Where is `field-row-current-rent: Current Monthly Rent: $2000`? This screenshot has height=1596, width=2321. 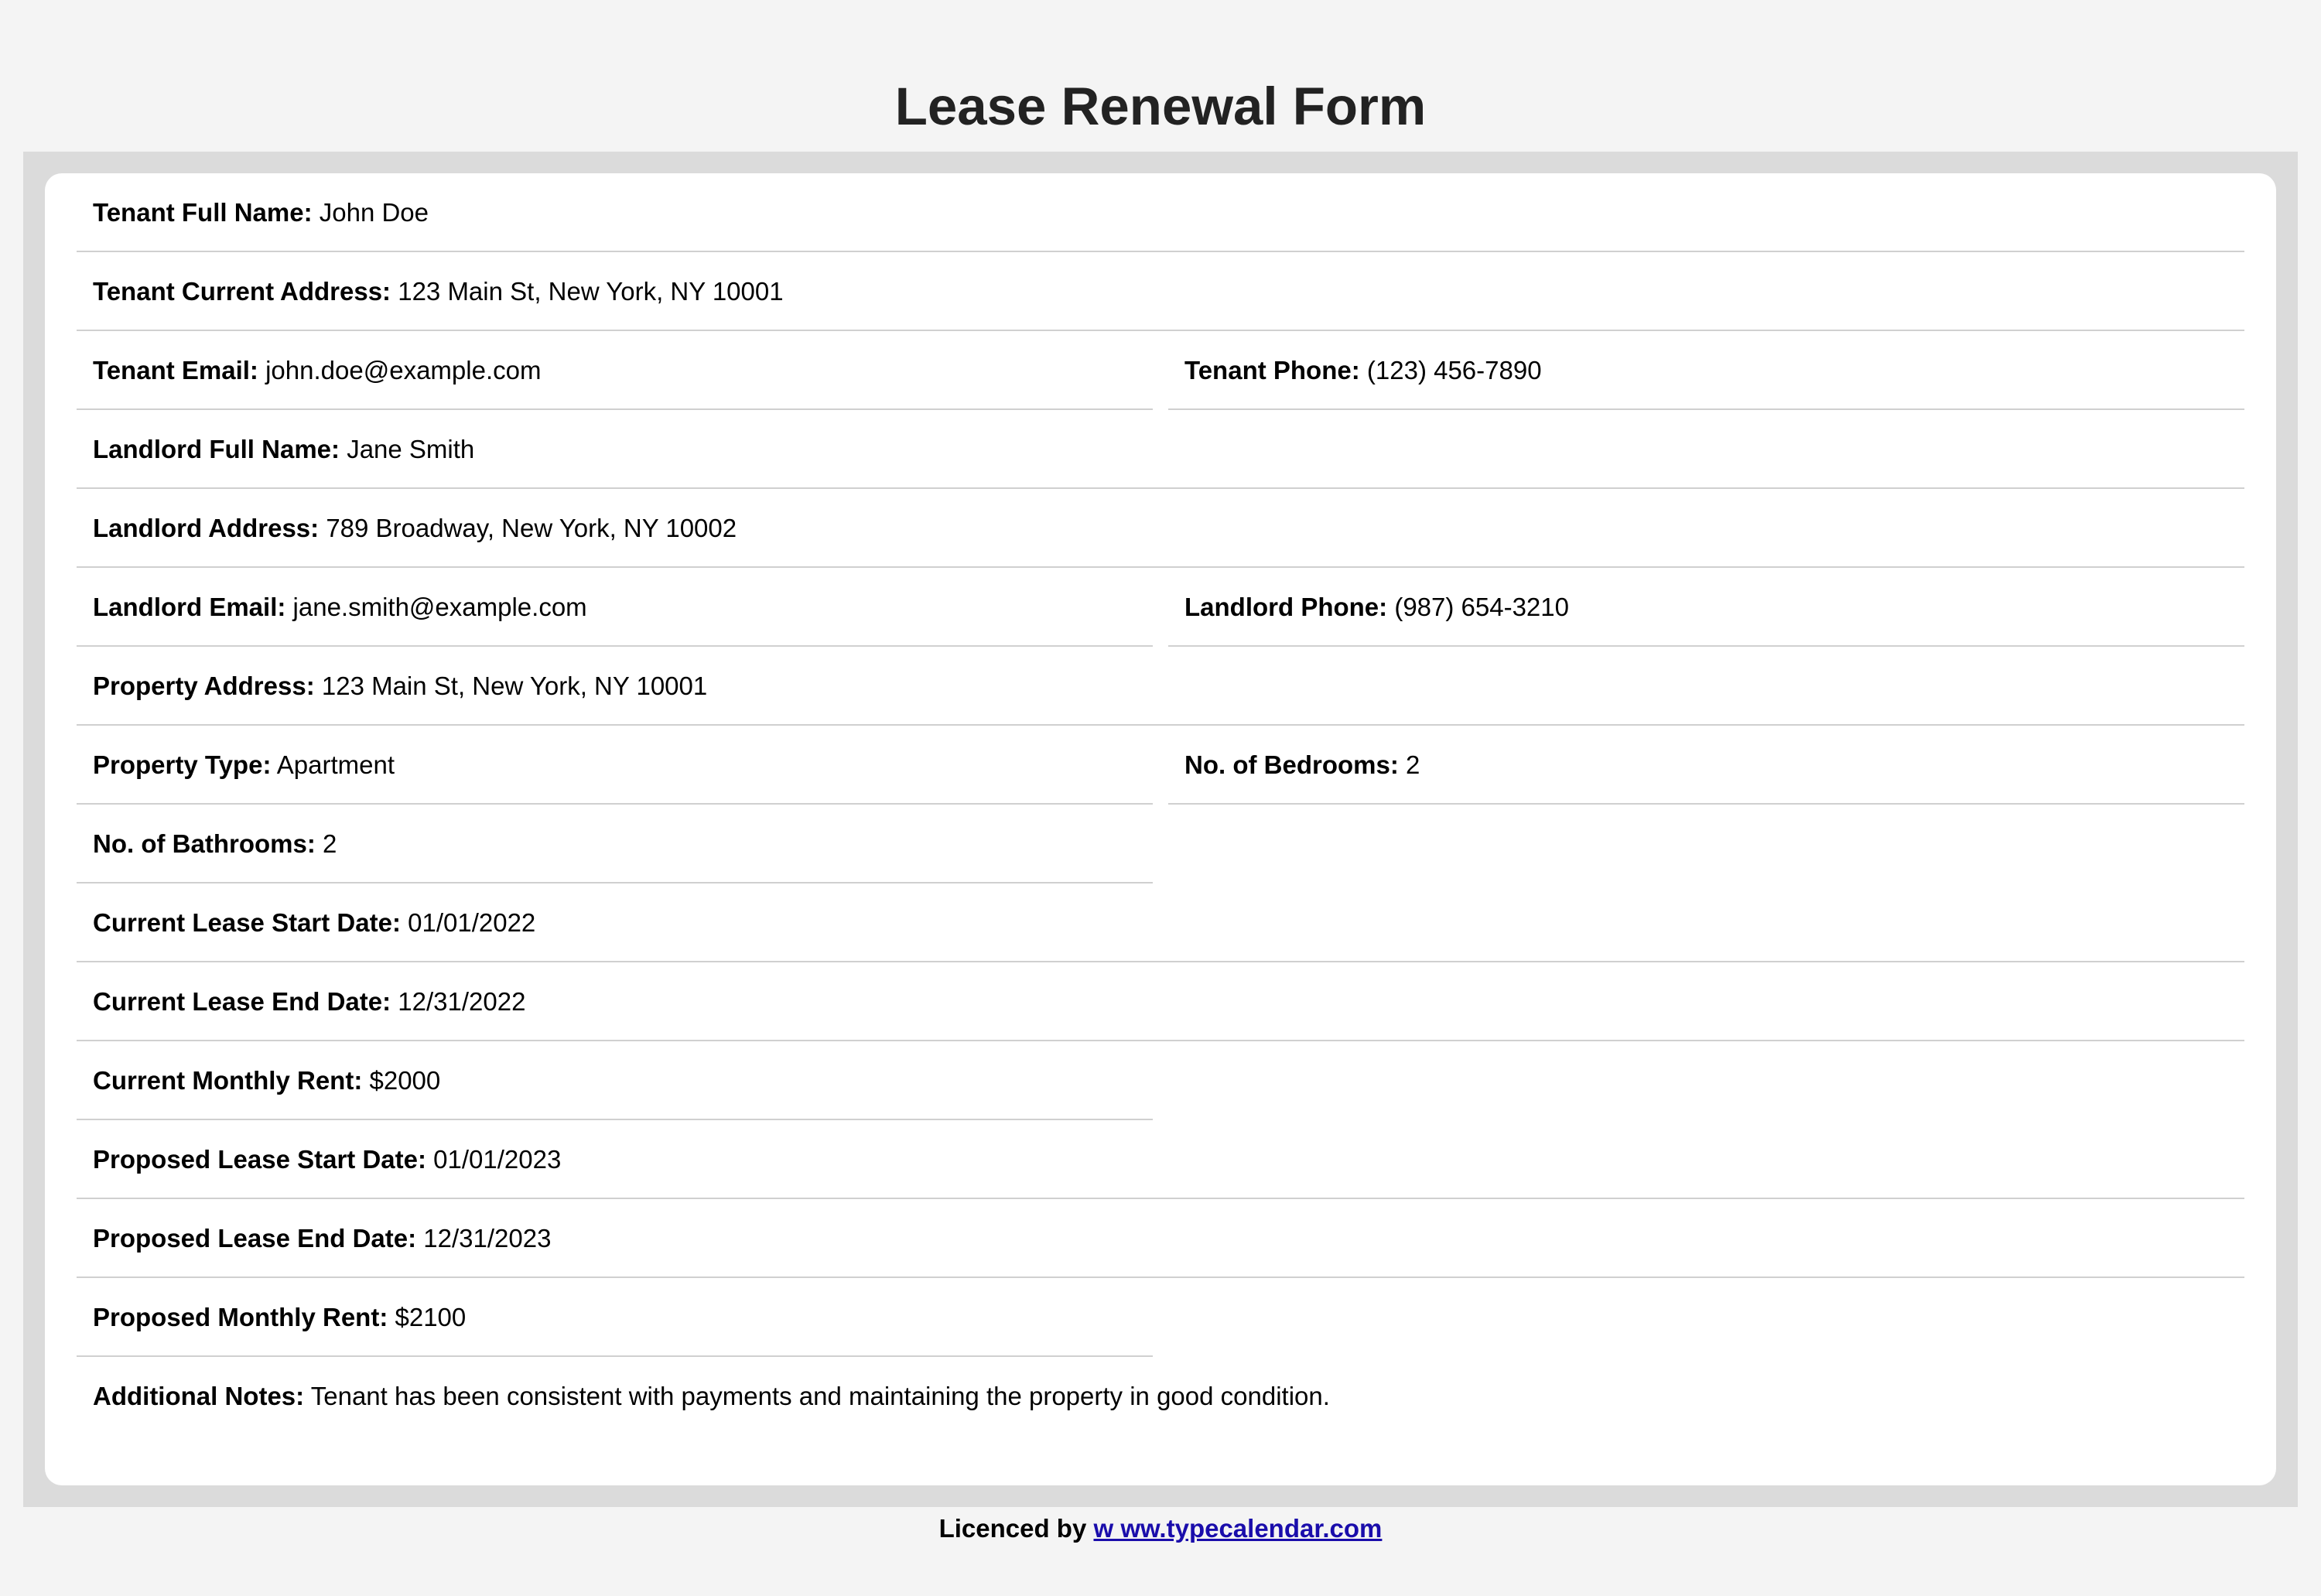 field-row-current-rent: Current Monthly Rent: $2000 is located at coordinates (615, 1080).